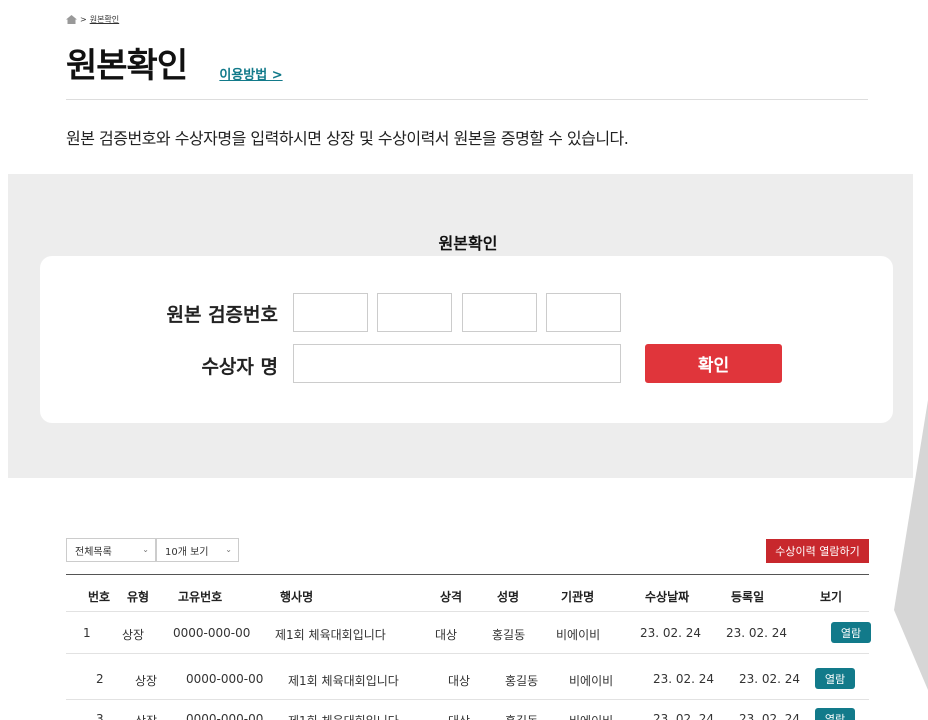 This screenshot has height=720, width=928. I want to click on breadcrumb-current: 원본확인, so click(104, 19).